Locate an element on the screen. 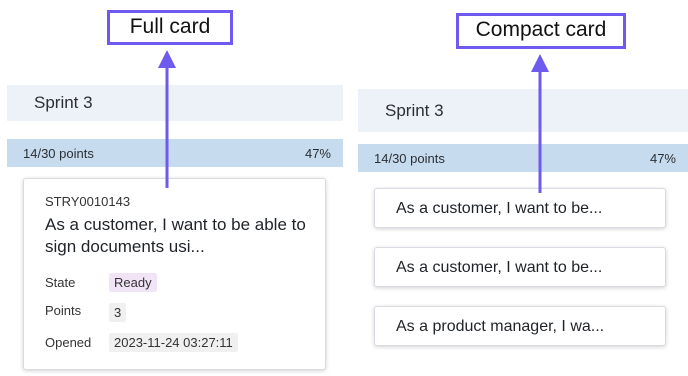 This screenshot has height=376, width=688. state-label: State is located at coordinates (60, 282).